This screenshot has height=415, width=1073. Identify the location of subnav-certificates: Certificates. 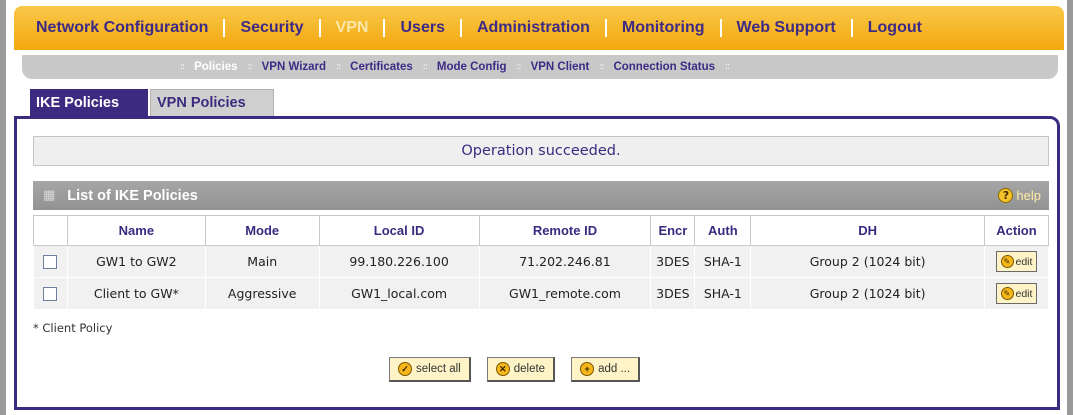
(381, 67).